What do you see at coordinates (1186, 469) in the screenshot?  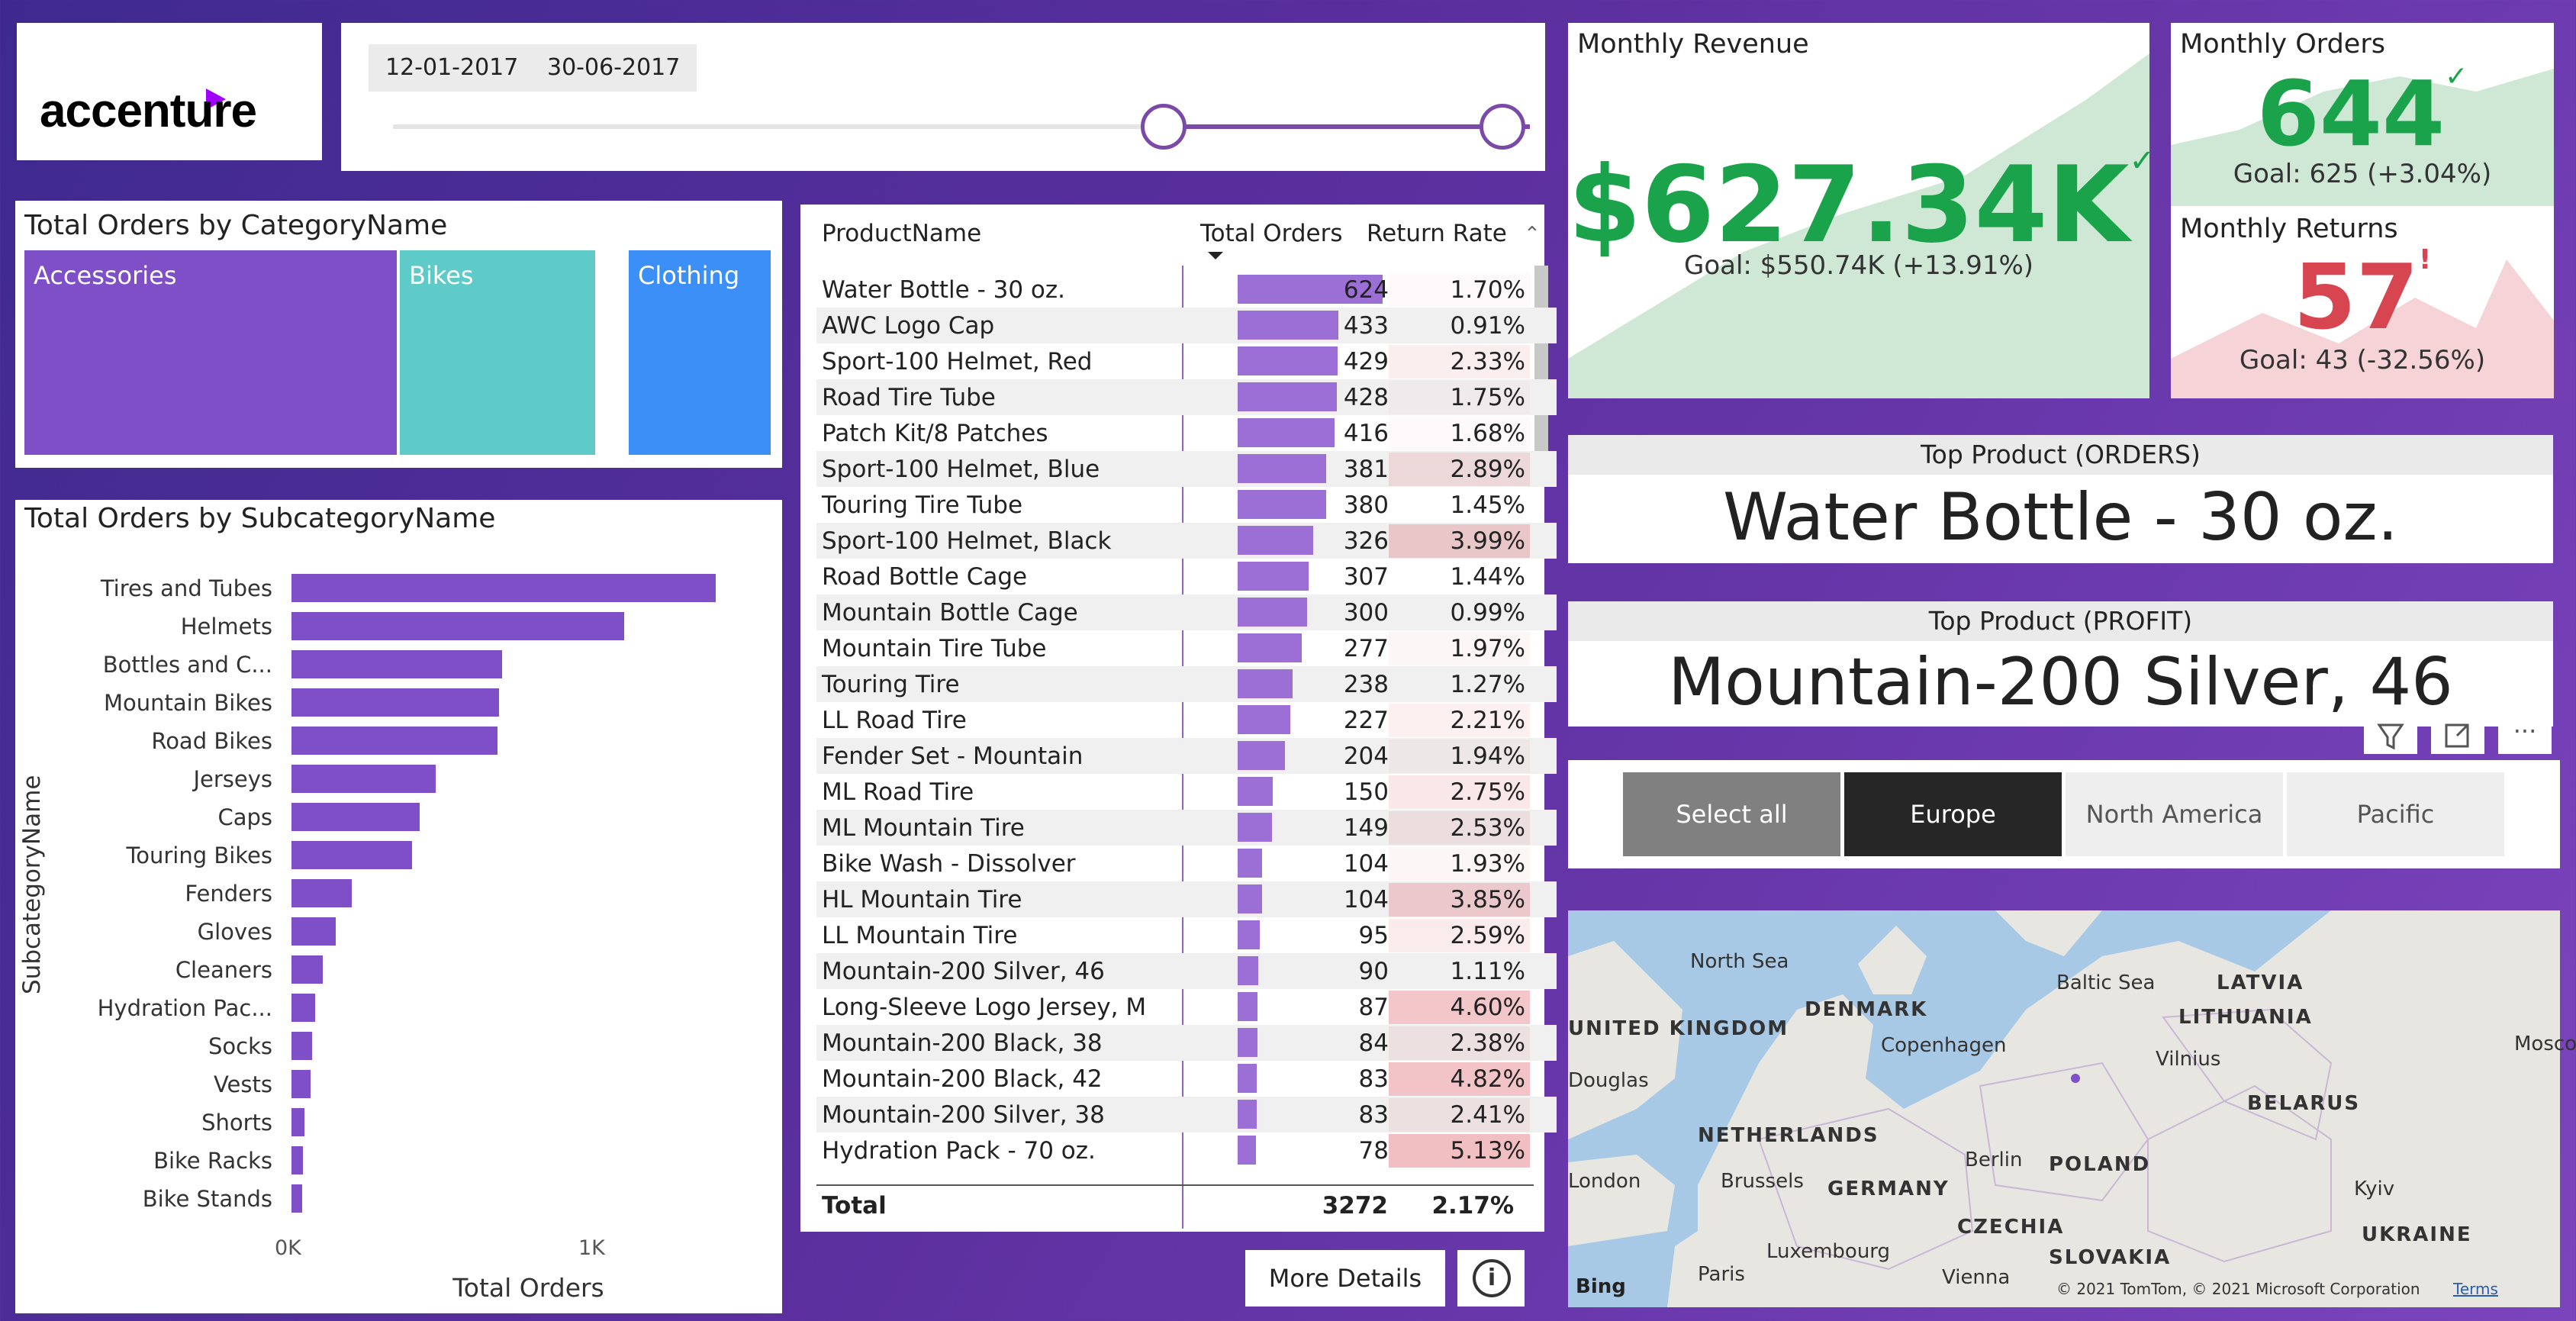 I see `table-row: Sport-100 Helmet, Blue 381 2.89%` at bounding box center [1186, 469].